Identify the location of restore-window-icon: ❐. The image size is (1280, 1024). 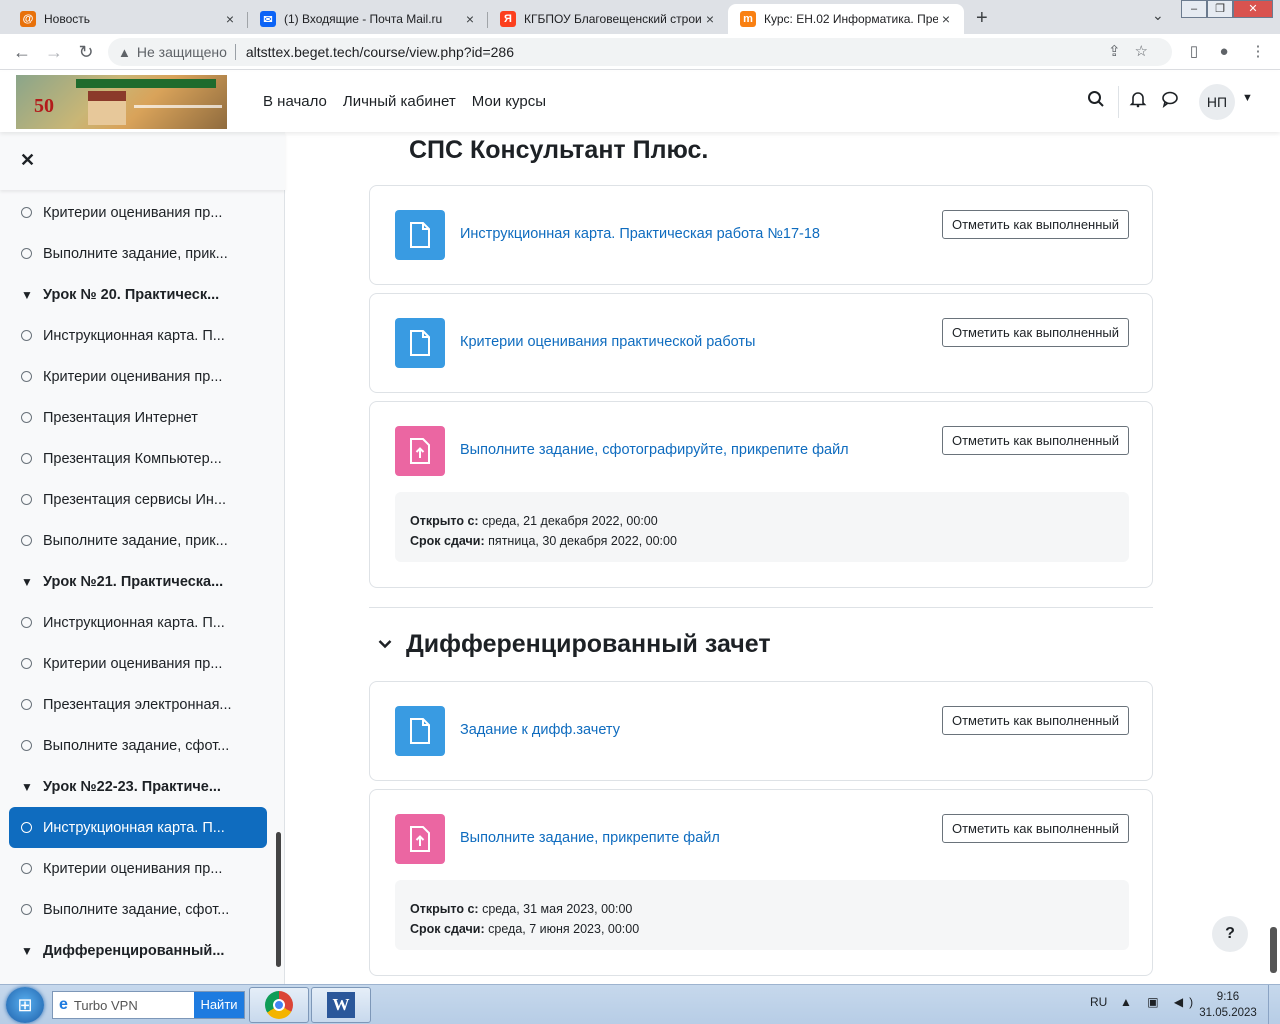
(1220, 9).